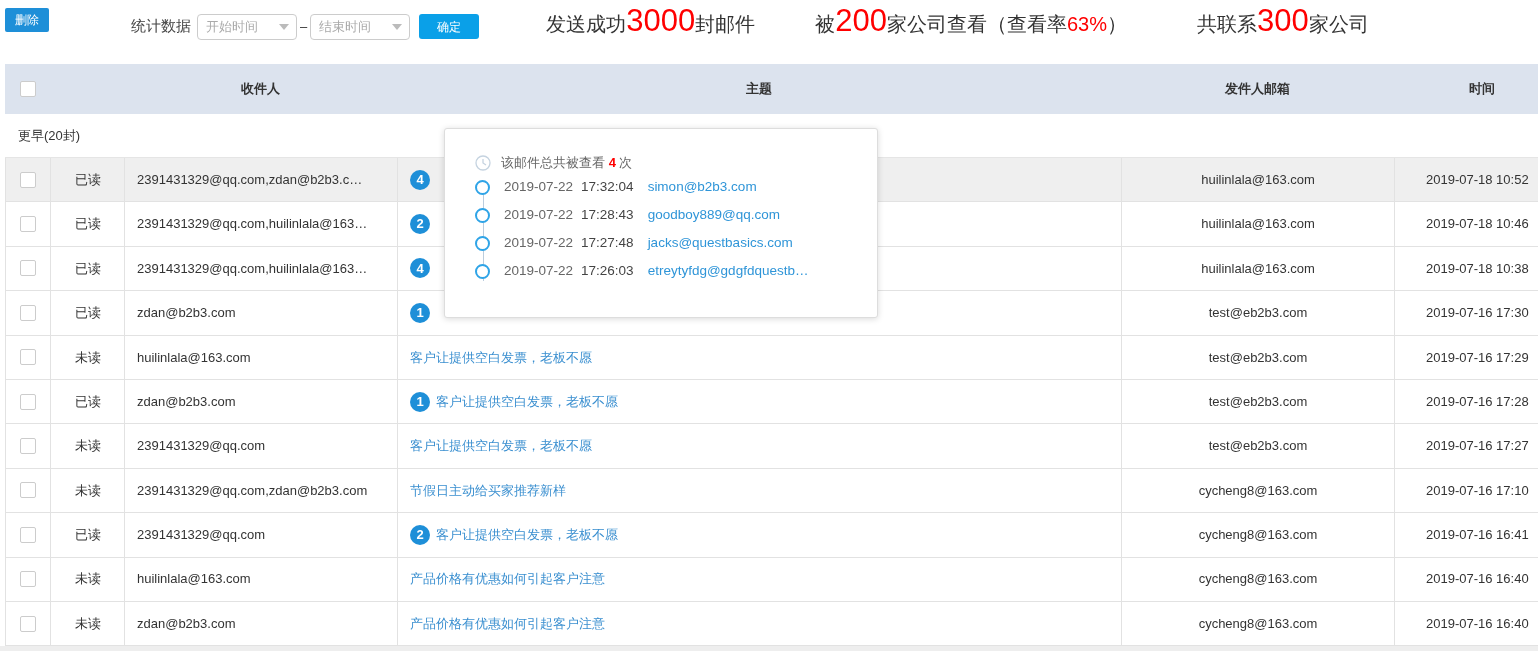 The width and height of the screenshot is (1538, 651). I want to click on view-time: 17:28:43, so click(607, 214).